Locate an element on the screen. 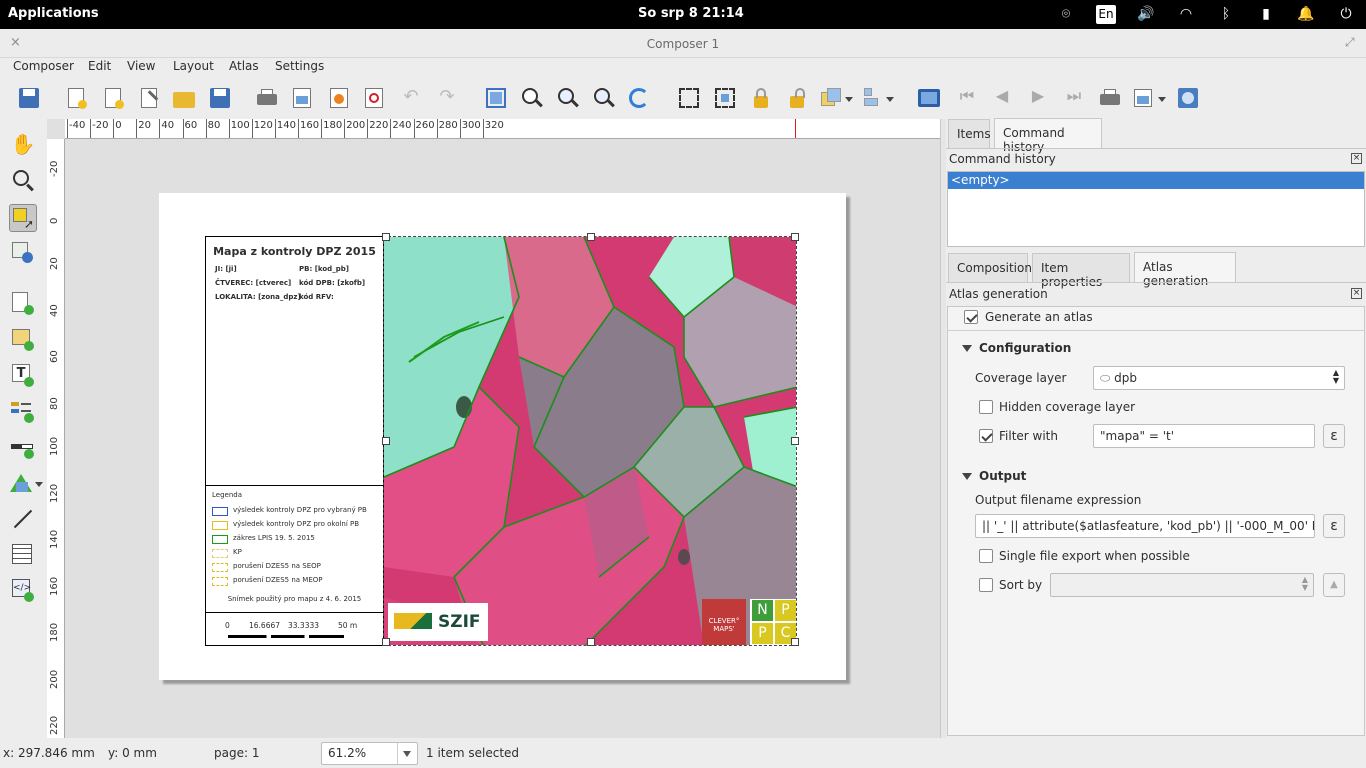 The width and height of the screenshot is (1366, 768). sort-by-select: ▲ ▼ is located at coordinates (1182, 585).